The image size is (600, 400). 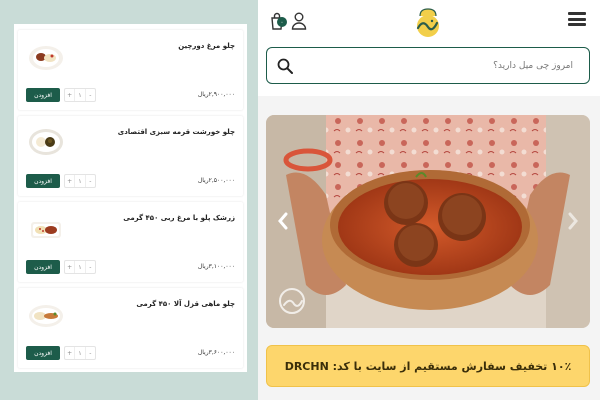 I want to click on product-name: چلو خورشت قرمه سبزی اقتصادی, so click(x=176, y=132).